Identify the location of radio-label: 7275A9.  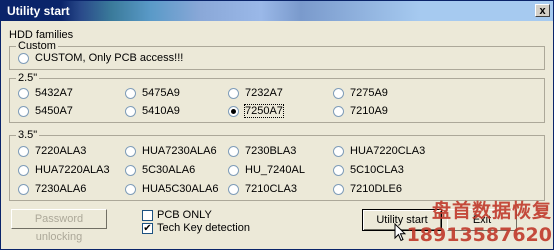
(369, 93).